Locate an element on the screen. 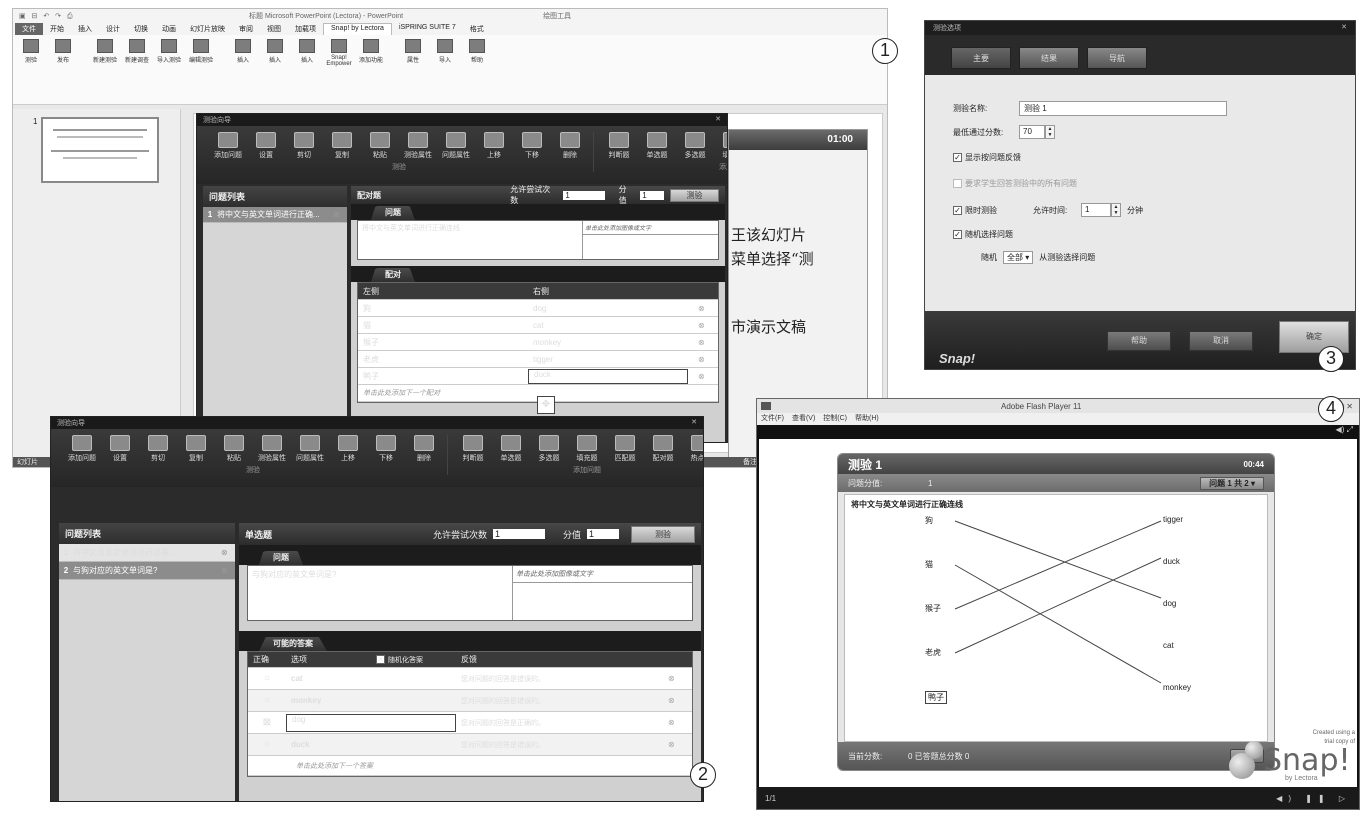 This screenshot has width=1366, height=816. flash-menu-item: 查看(V) is located at coordinates (803, 419).